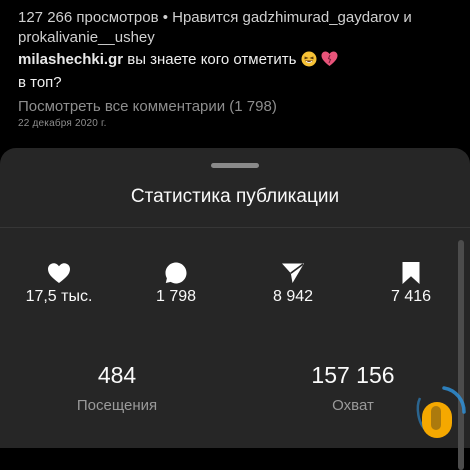 The height and width of the screenshot is (470, 470). I want to click on profile-visits-stat: 484 Посещения, so click(117, 388).